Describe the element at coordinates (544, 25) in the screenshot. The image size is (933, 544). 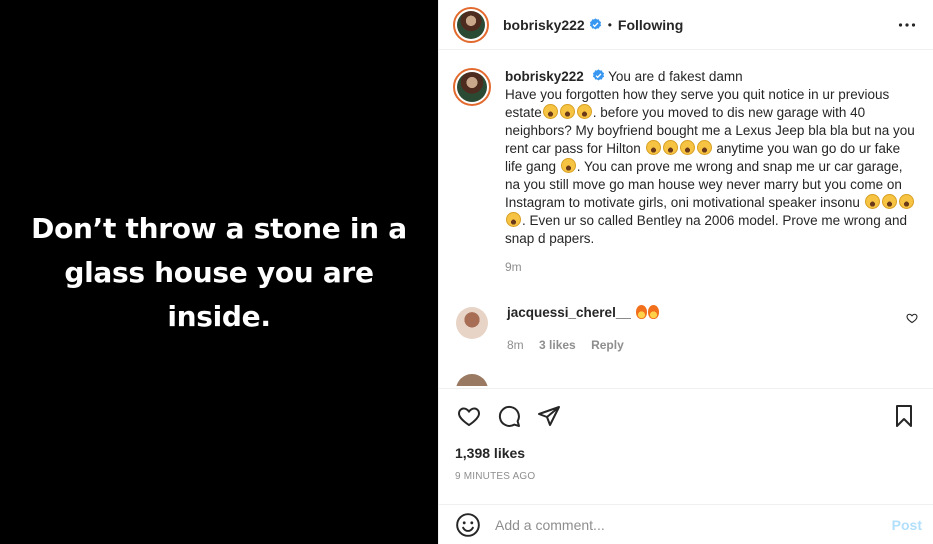
I see `header-username: bobrisky222` at that location.